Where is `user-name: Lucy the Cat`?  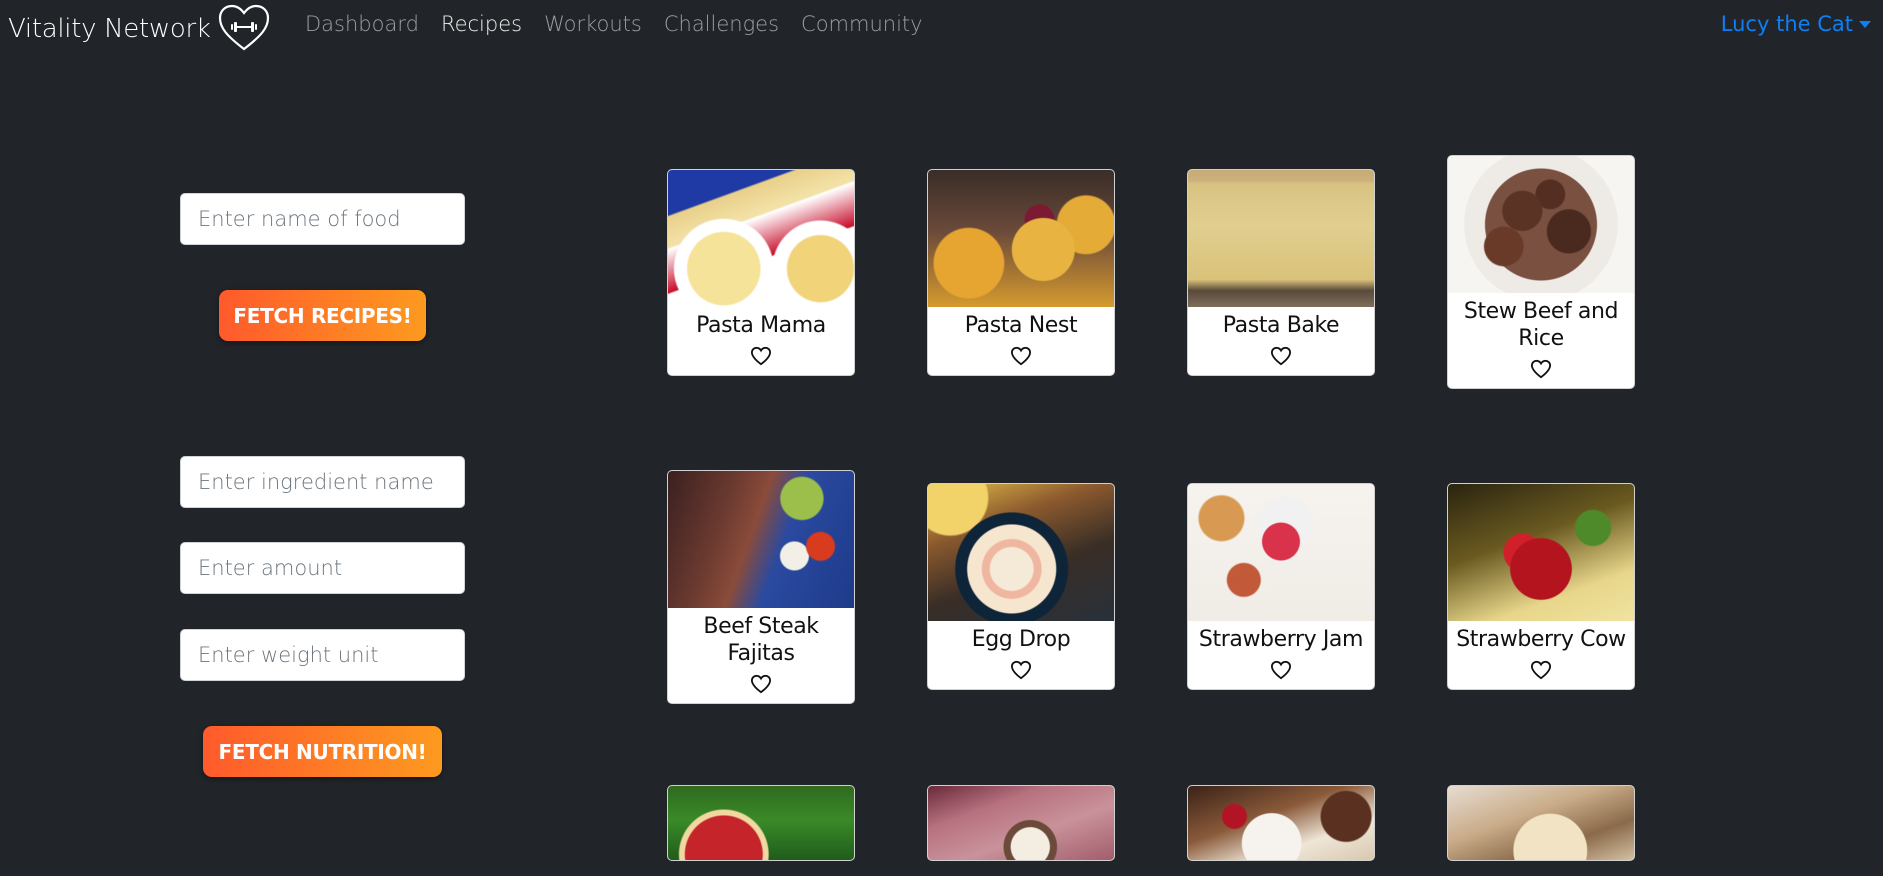 user-name: Lucy the Cat is located at coordinates (1786, 24).